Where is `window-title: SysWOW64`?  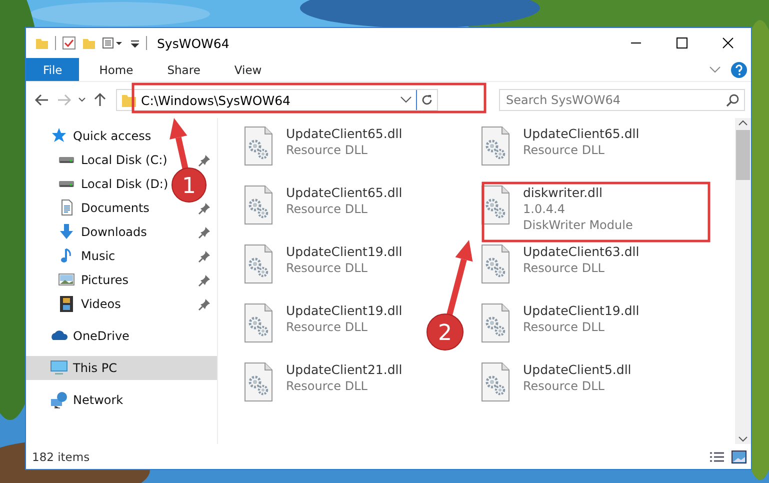
window-title: SysWOW64 is located at coordinates (193, 43).